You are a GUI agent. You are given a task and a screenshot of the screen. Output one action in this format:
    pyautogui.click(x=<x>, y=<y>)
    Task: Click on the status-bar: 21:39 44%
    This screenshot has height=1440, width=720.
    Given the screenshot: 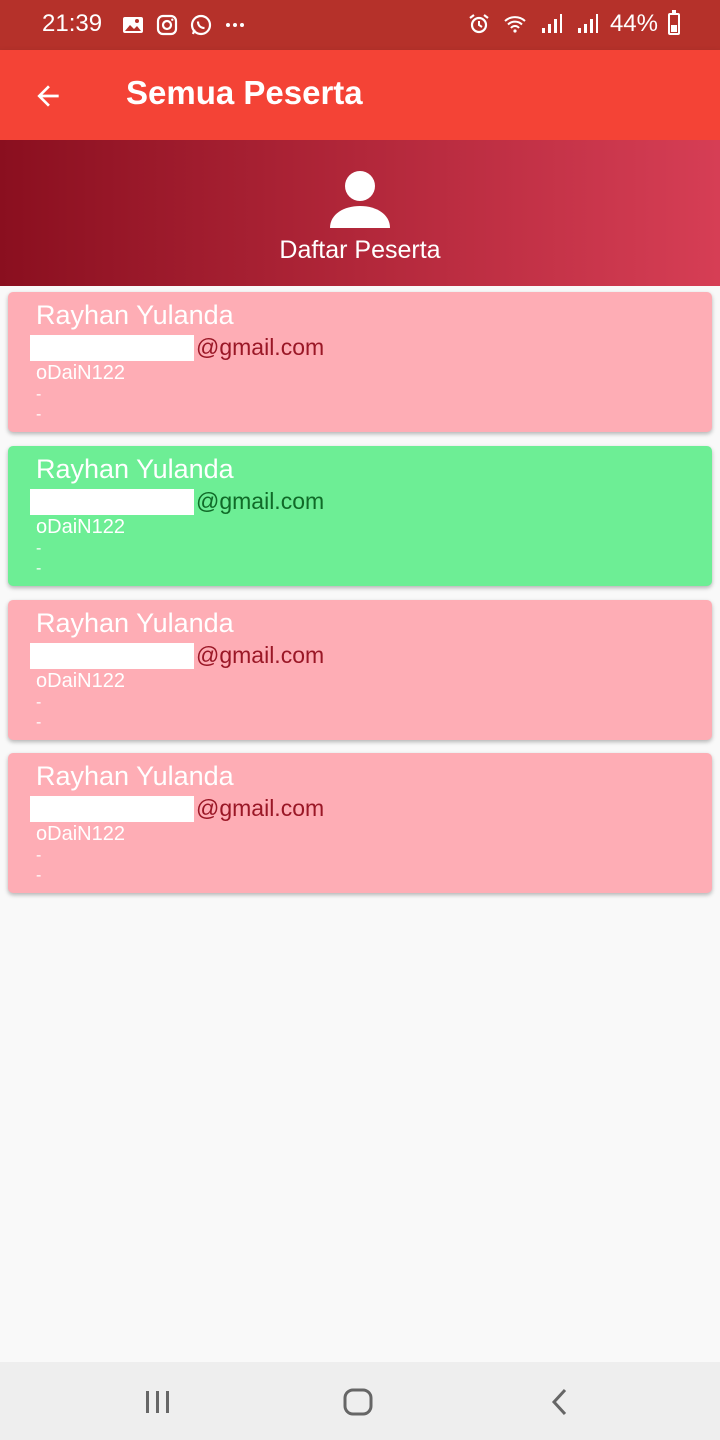 What is the action you would take?
    pyautogui.click(x=360, y=25)
    